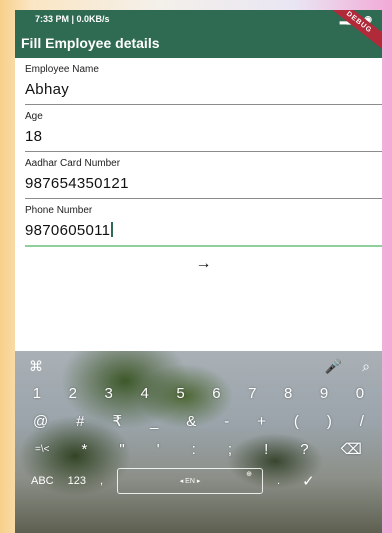 The width and height of the screenshot is (392, 533). What do you see at coordinates (198, 365) in the screenshot?
I see `keyboard-toolbar: ⌘ 🎤 ⌕` at bounding box center [198, 365].